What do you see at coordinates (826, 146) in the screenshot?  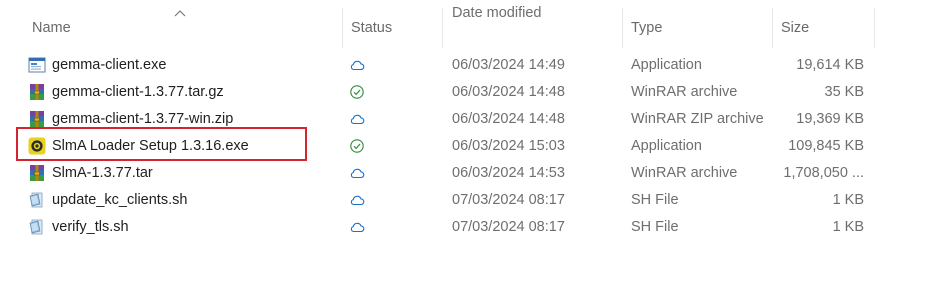 I see `file-size: 109,845 KB` at bounding box center [826, 146].